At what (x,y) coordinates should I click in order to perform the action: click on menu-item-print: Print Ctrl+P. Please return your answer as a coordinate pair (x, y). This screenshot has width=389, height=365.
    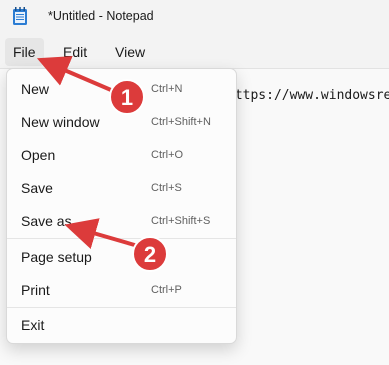
    Looking at the image, I should click on (121, 290).